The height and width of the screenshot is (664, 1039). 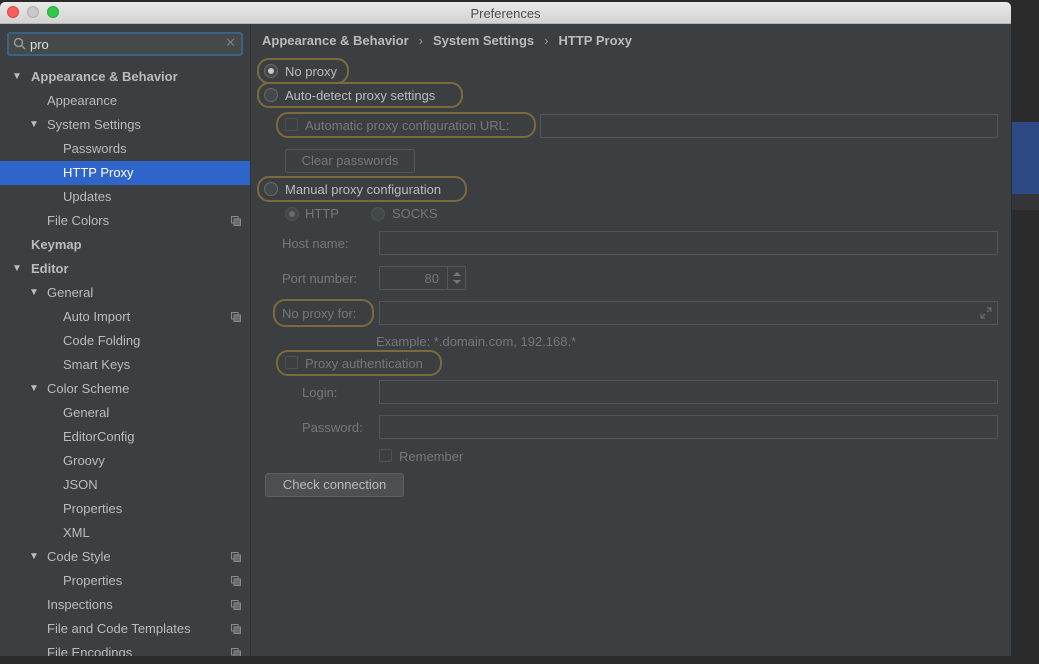 What do you see at coordinates (1025, 158) in the screenshot?
I see `background-window-fragment` at bounding box center [1025, 158].